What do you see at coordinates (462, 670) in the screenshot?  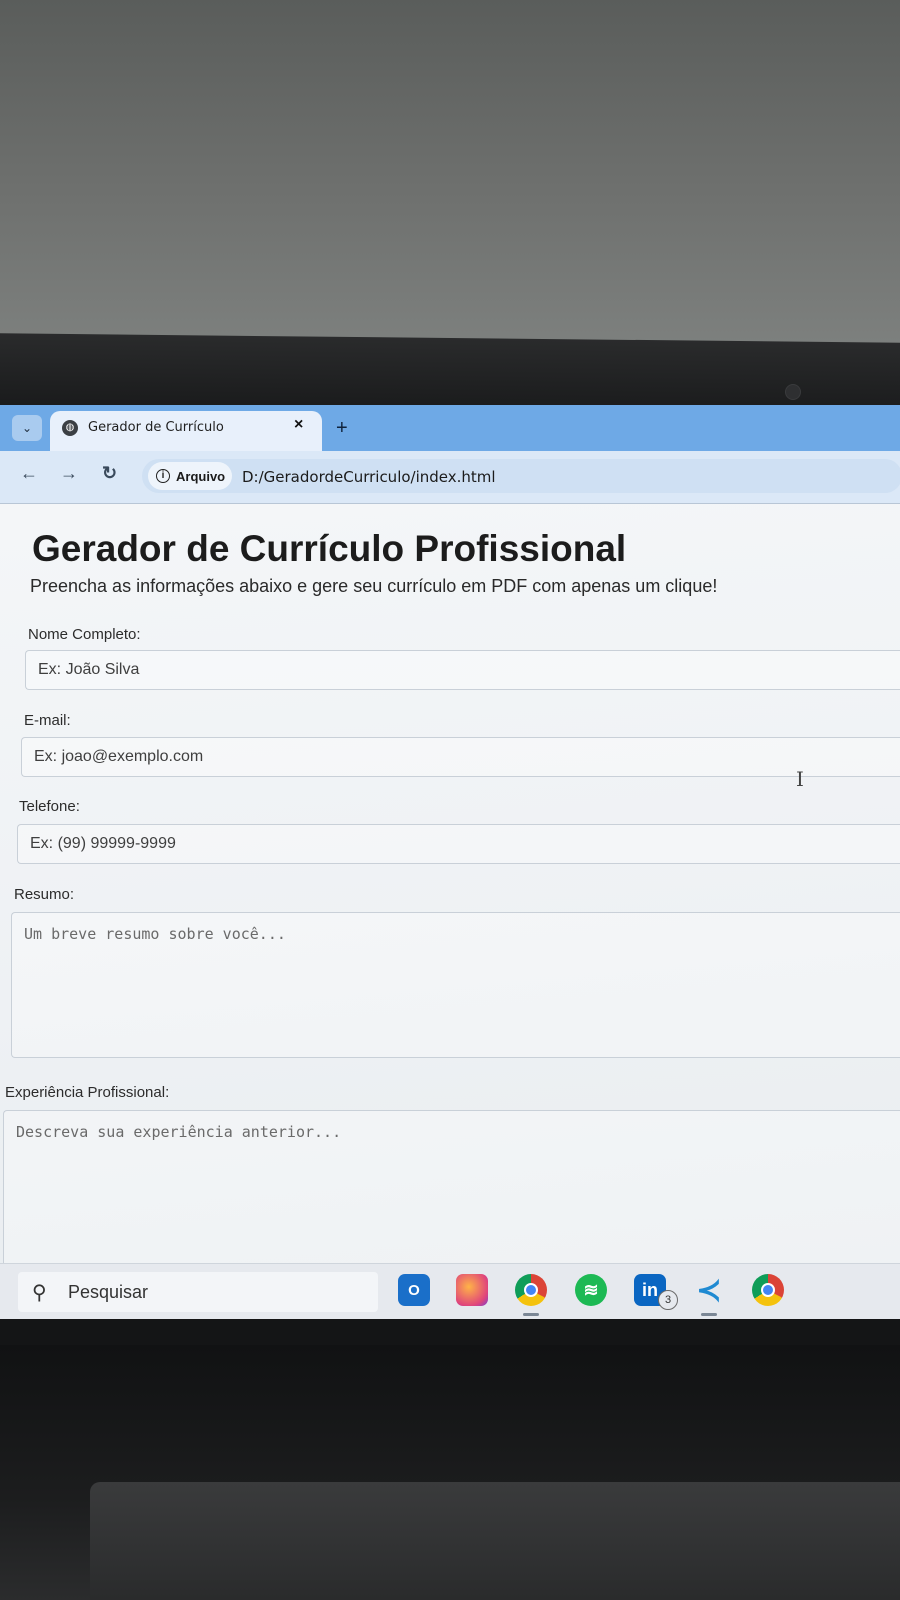 I see `name-field` at bounding box center [462, 670].